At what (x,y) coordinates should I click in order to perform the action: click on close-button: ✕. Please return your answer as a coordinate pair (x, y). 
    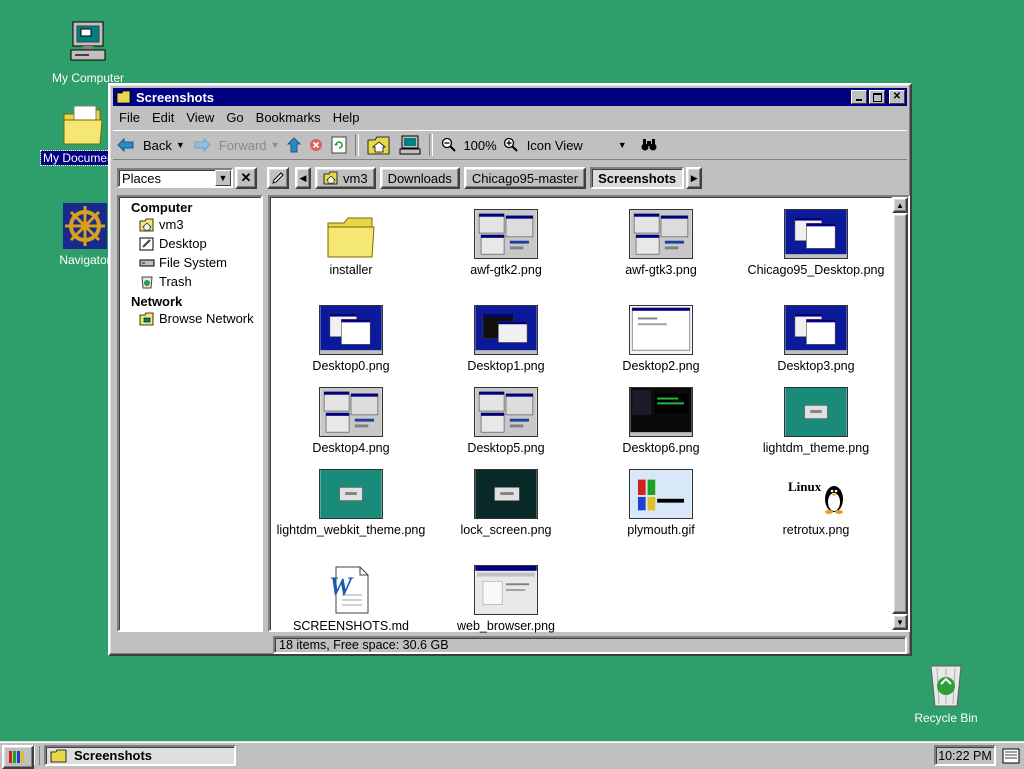
    Looking at the image, I should click on (897, 97).